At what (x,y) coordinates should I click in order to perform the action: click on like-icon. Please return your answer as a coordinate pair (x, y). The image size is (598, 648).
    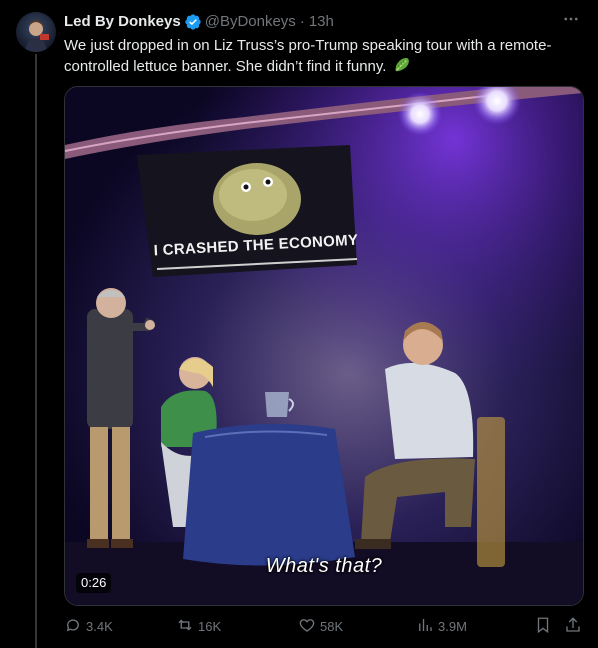
    Looking at the image, I should click on (309, 626).